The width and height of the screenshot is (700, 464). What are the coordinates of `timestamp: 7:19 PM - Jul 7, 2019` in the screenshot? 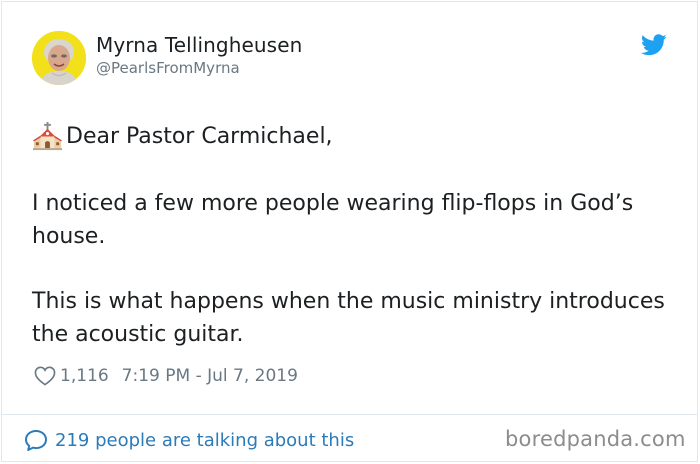 It's located at (210, 376).